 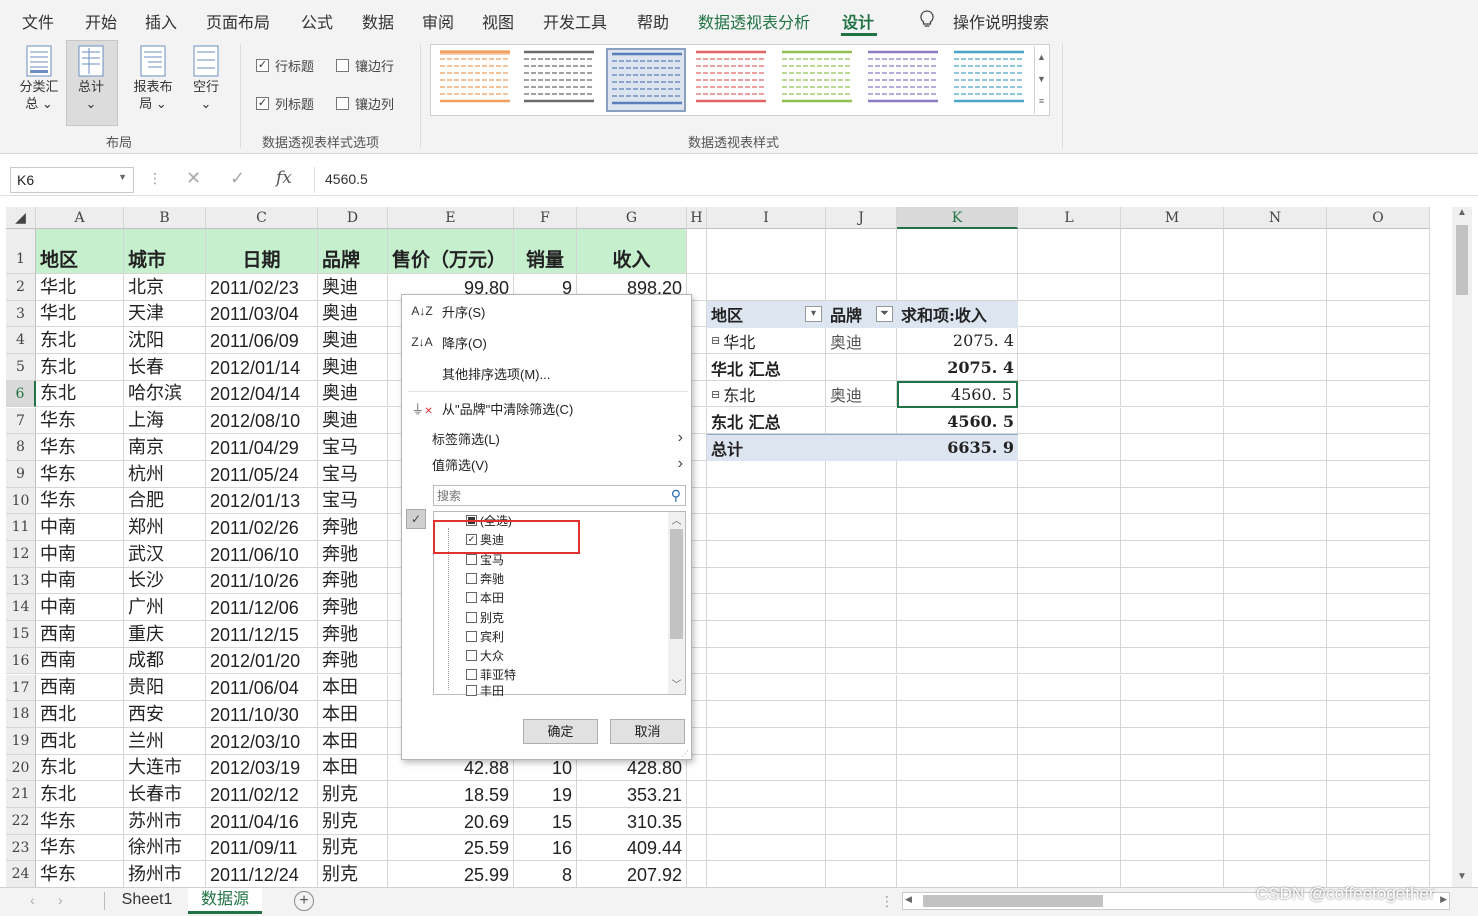 I want to click on table-cell: 重庆, so click(x=165, y=634).